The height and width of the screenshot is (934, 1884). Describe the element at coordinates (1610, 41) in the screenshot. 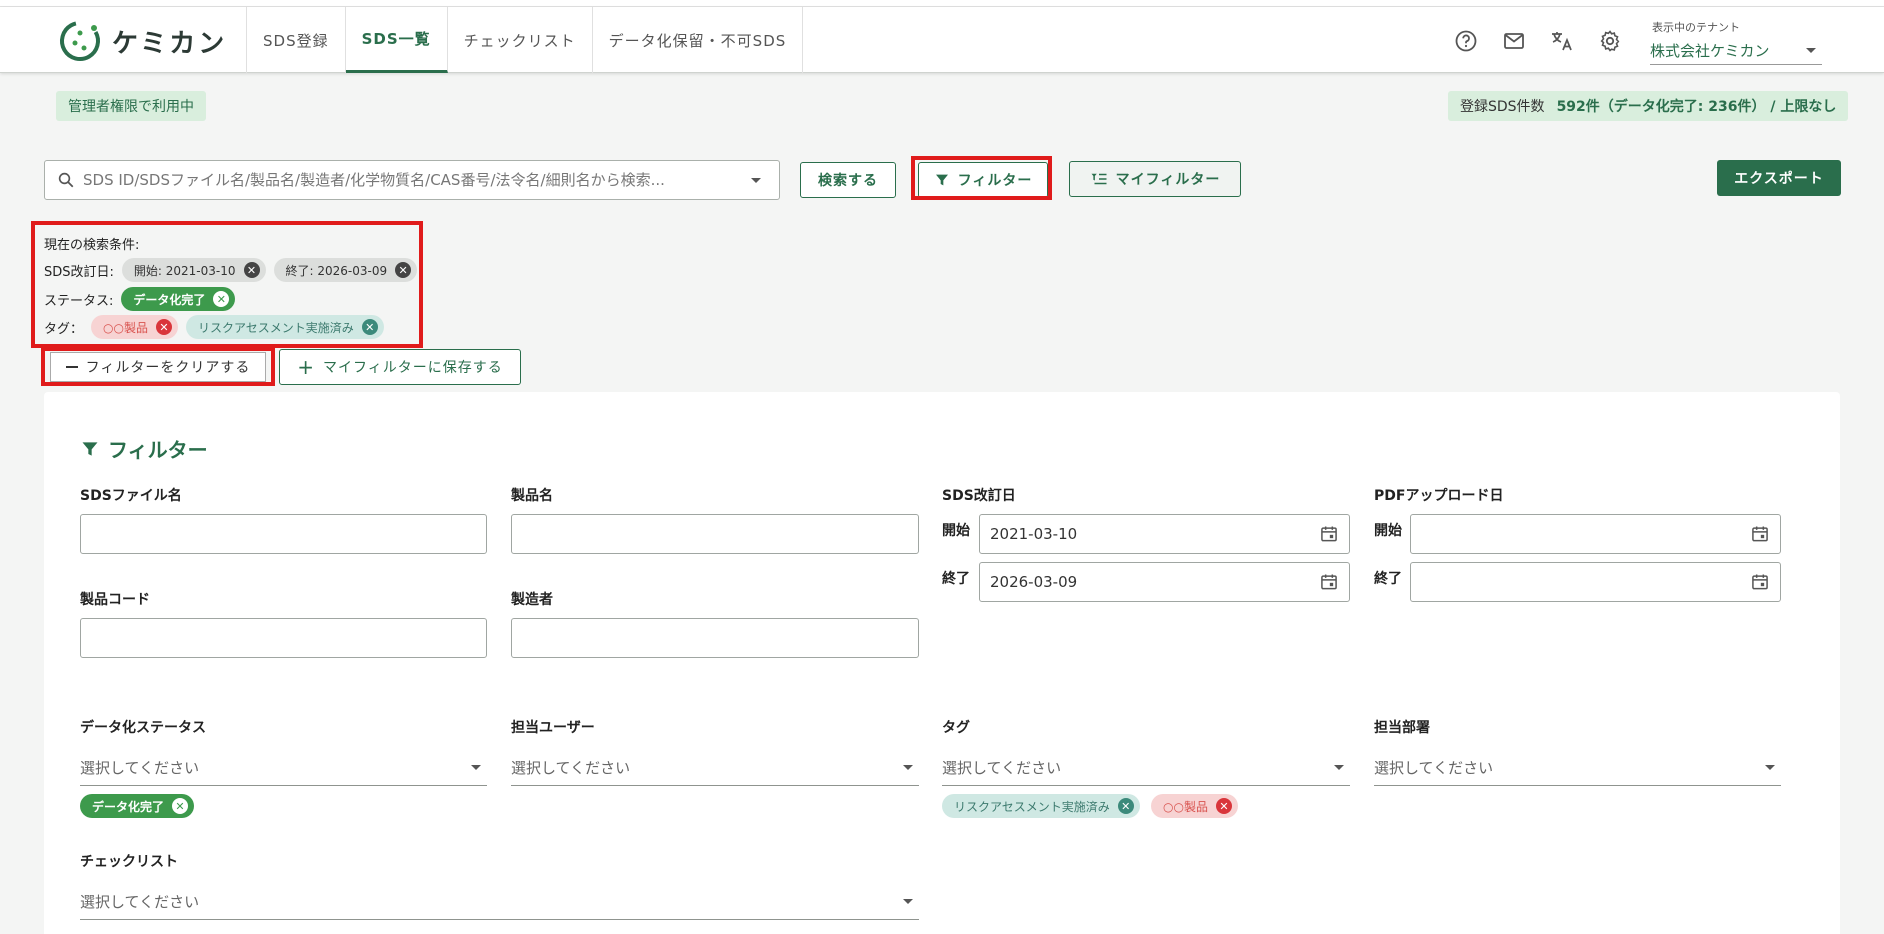

I see `gear-icon` at that location.